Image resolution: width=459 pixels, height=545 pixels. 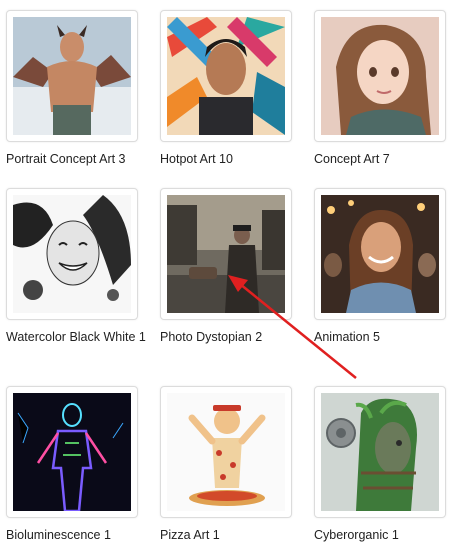 What do you see at coordinates (81, 159) in the screenshot?
I see `gallery-item-label: Portrait Concept Art 3` at bounding box center [81, 159].